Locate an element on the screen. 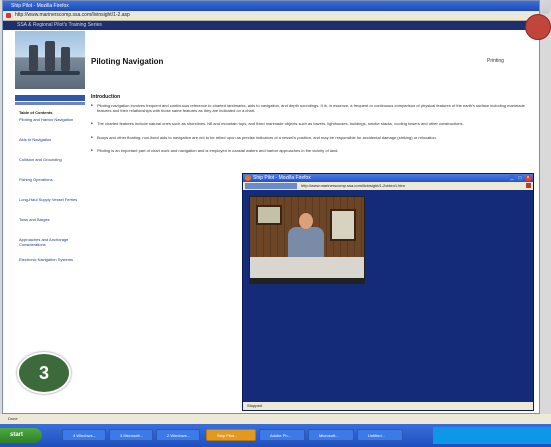 This screenshot has width=551, height=447. sidebar-item-electronic: Electronic Navigation Systems is located at coordinates (50, 259).